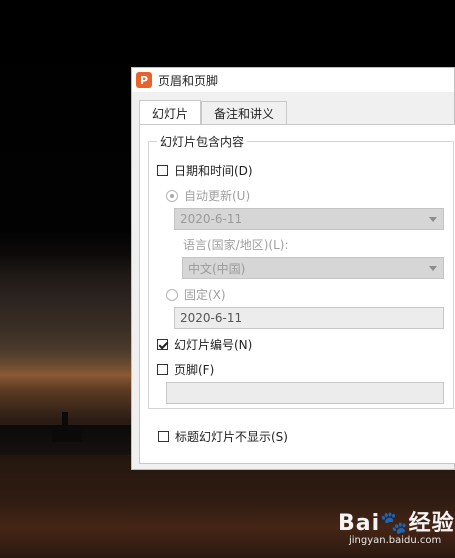 The image size is (455, 558). What do you see at coordinates (309, 318) in the screenshot?
I see `fixed-date-input: 2020-6-11` at bounding box center [309, 318].